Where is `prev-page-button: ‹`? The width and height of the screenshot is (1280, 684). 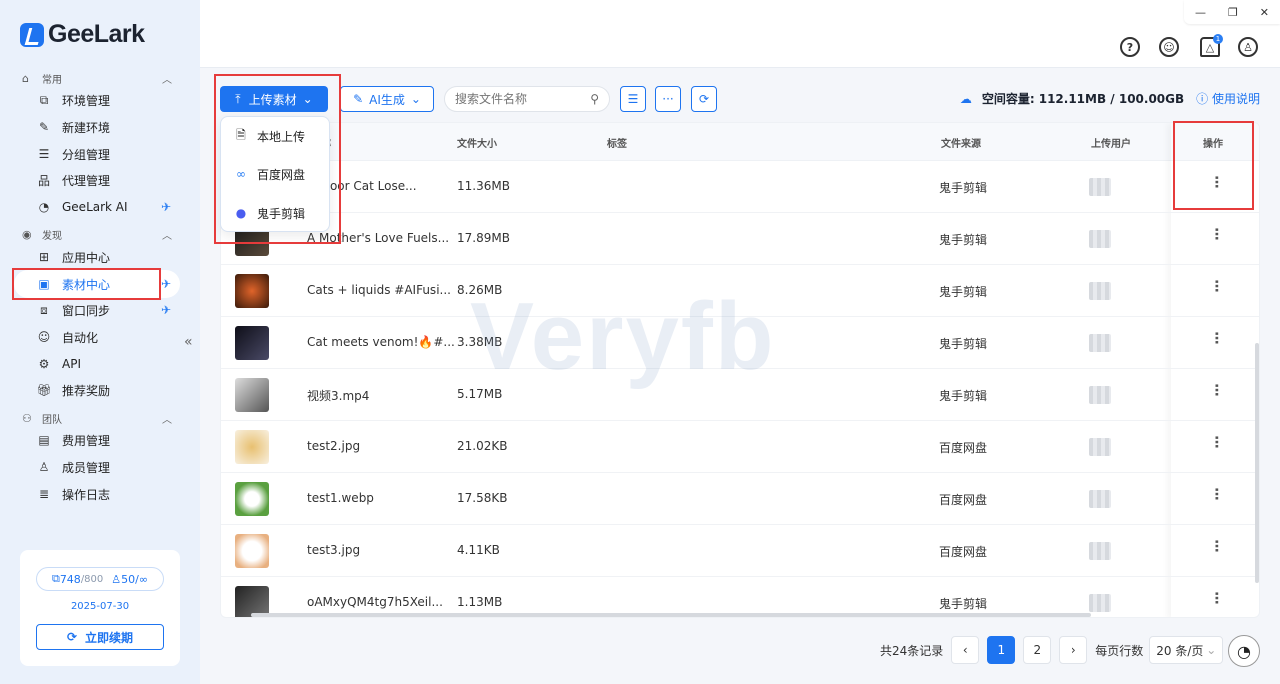 prev-page-button: ‹ is located at coordinates (965, 650).